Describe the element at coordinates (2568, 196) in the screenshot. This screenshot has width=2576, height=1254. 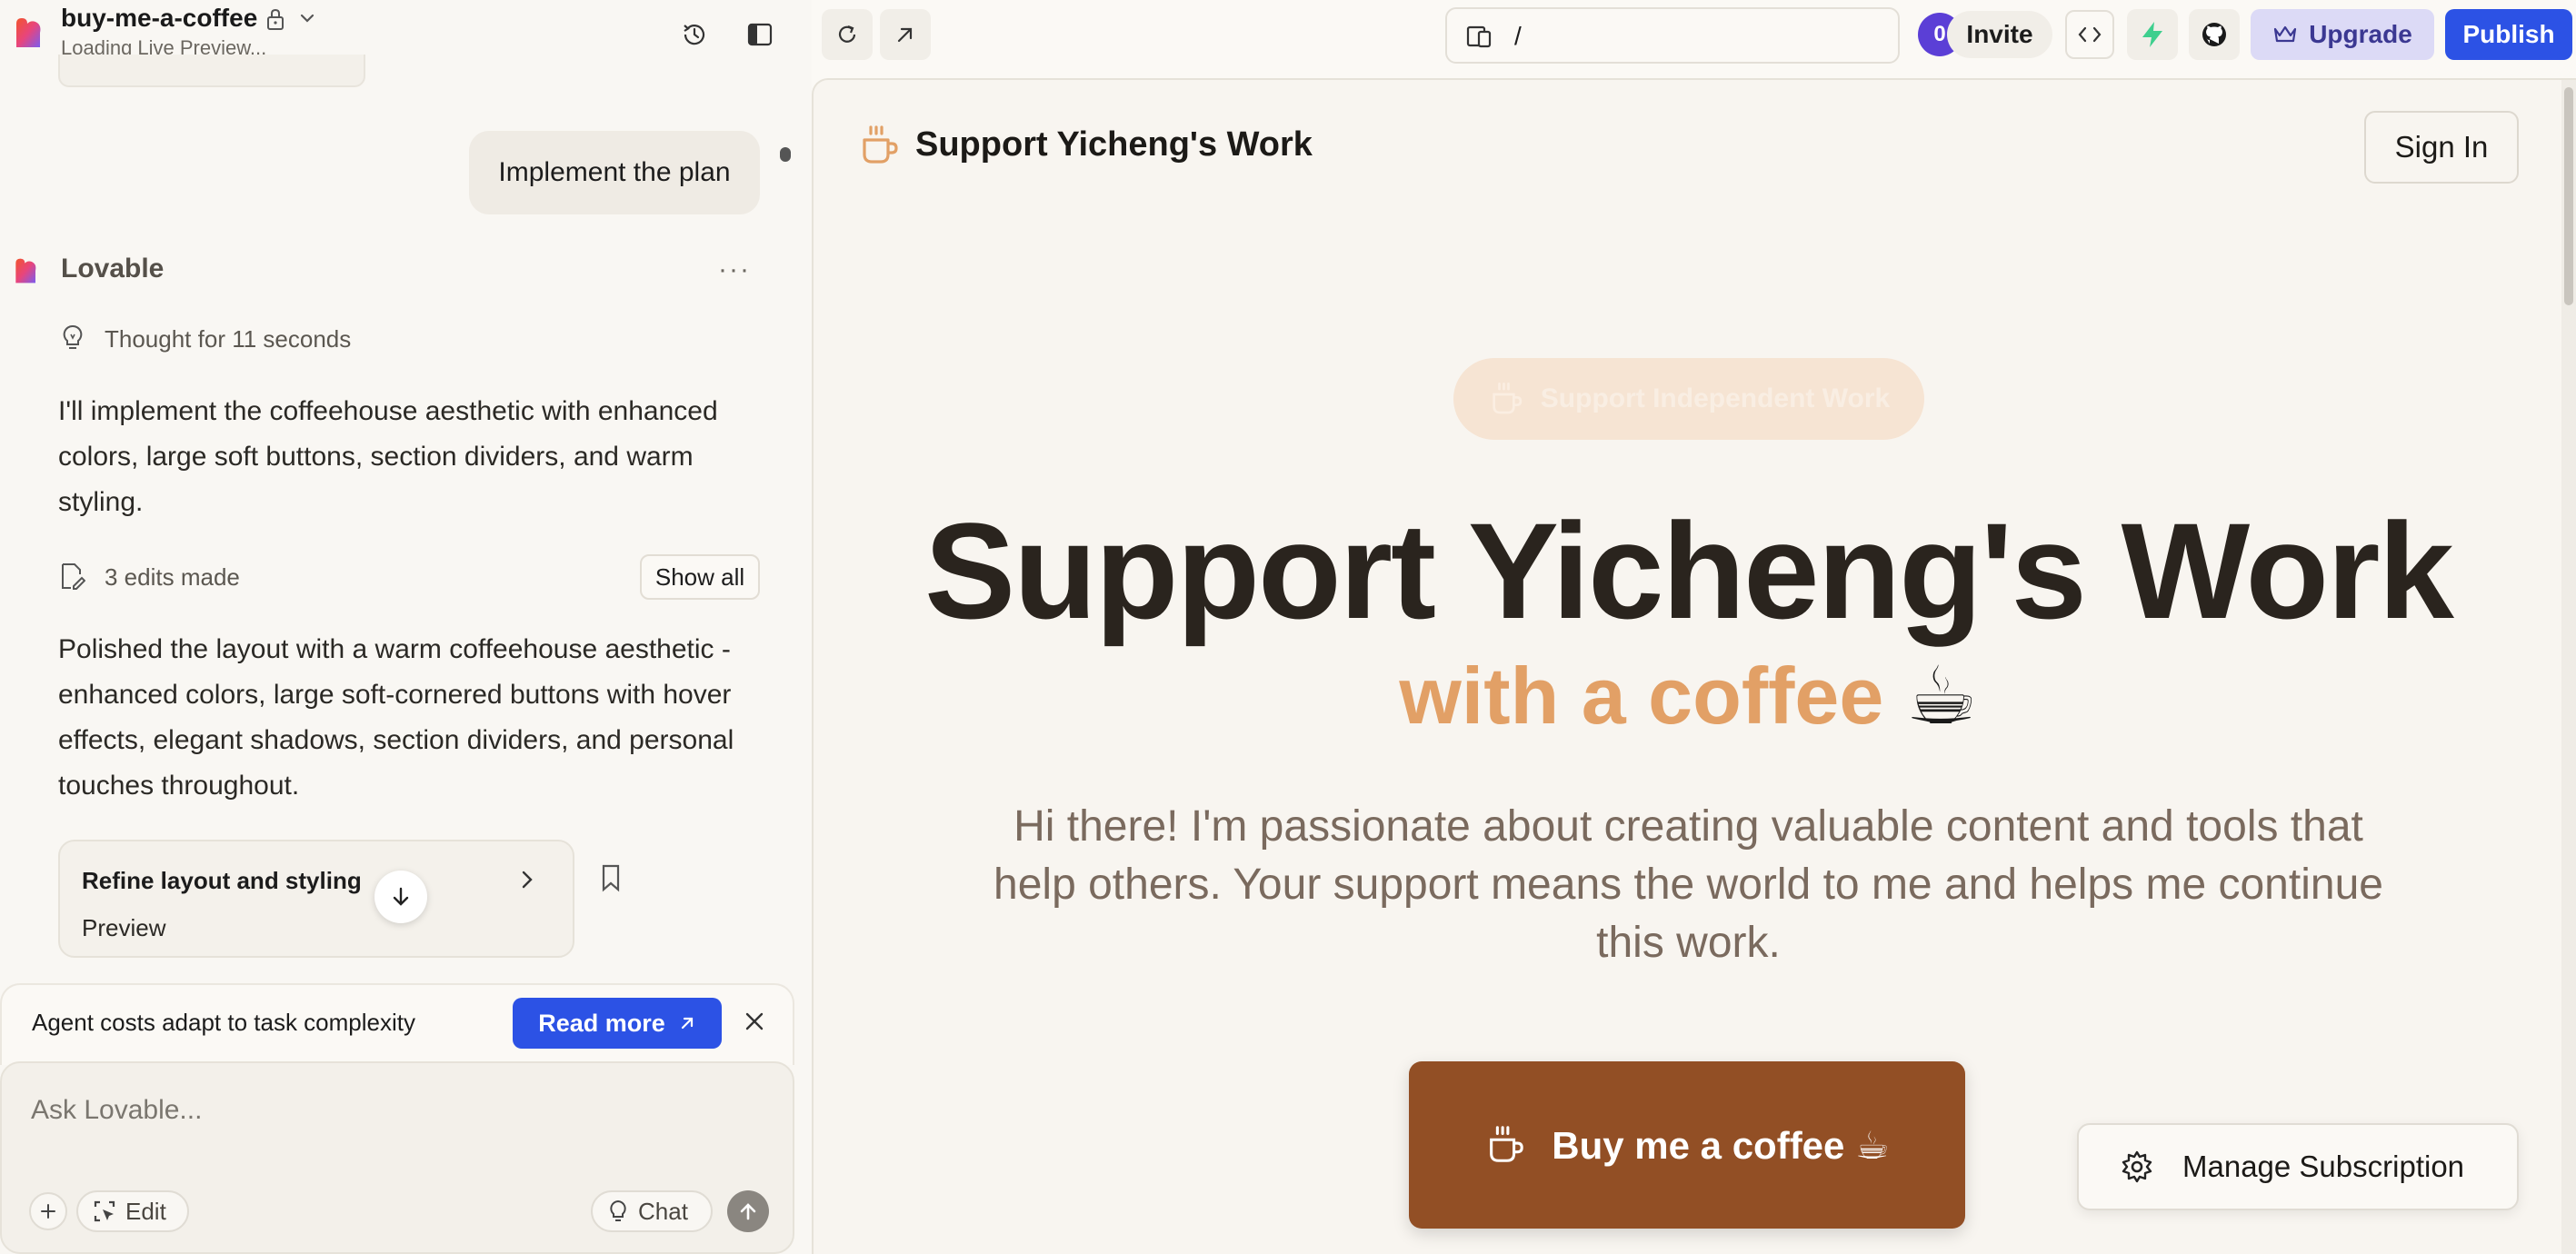
I see `preview-scroll-thumb` at that location.